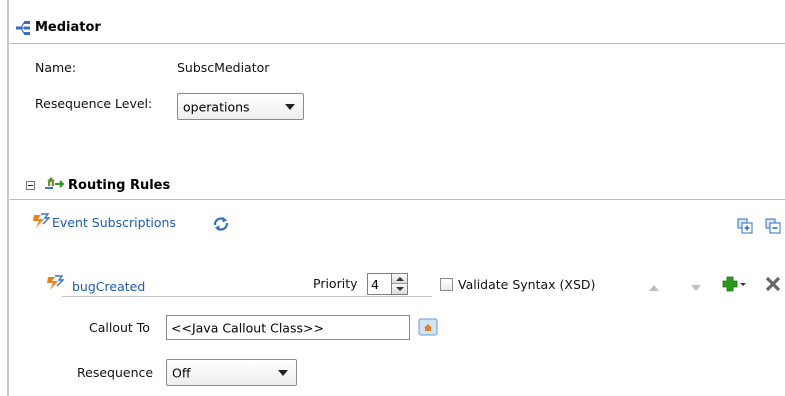 The width and height of the screenshot is (785, 396). Describe the element at coordinates (54, 186) in the screenshot. I see `routing-rules-icon` at that location.